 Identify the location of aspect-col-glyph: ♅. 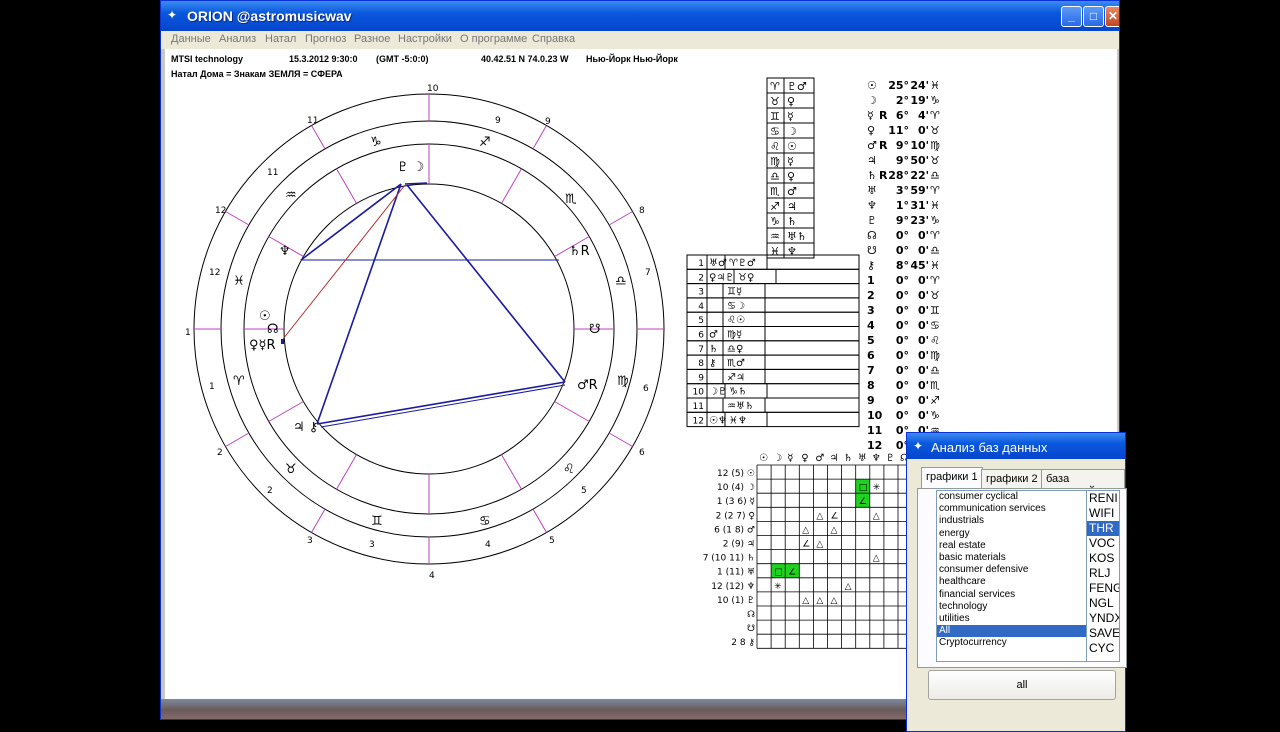
(862, 458).